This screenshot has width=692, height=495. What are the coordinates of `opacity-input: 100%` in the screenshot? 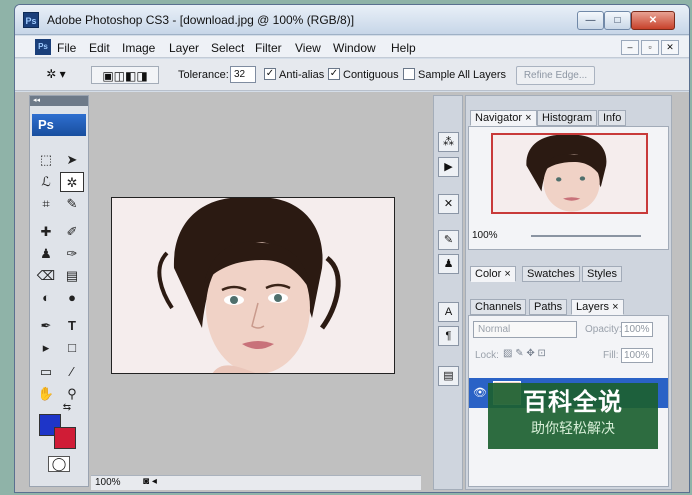 It's located at (637, 329).